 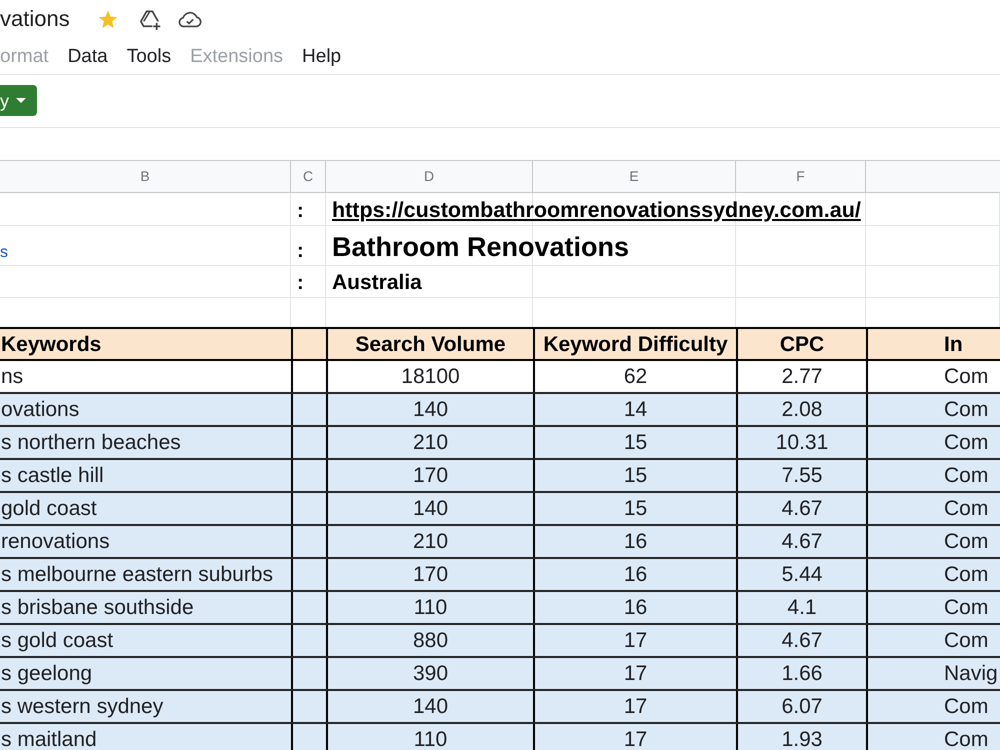 I want to click on table-cell-text: renovations, so click(x=55, y=542).